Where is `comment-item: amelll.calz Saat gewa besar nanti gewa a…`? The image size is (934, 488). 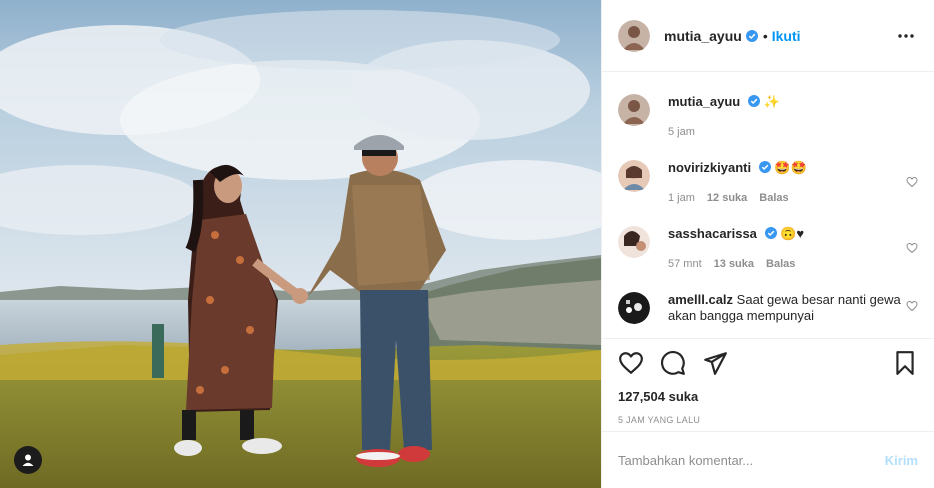
comment-item: amelll.calz Saat gewa besar nanti gewa a… is located at coordinates (768, 297).